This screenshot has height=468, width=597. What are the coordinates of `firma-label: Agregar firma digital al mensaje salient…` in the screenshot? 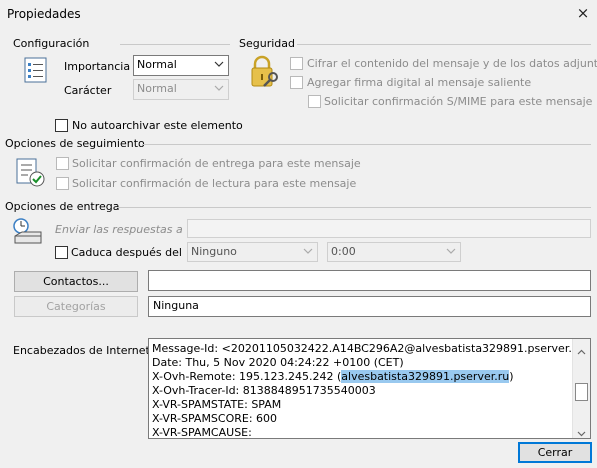 It's located at (419, 82).